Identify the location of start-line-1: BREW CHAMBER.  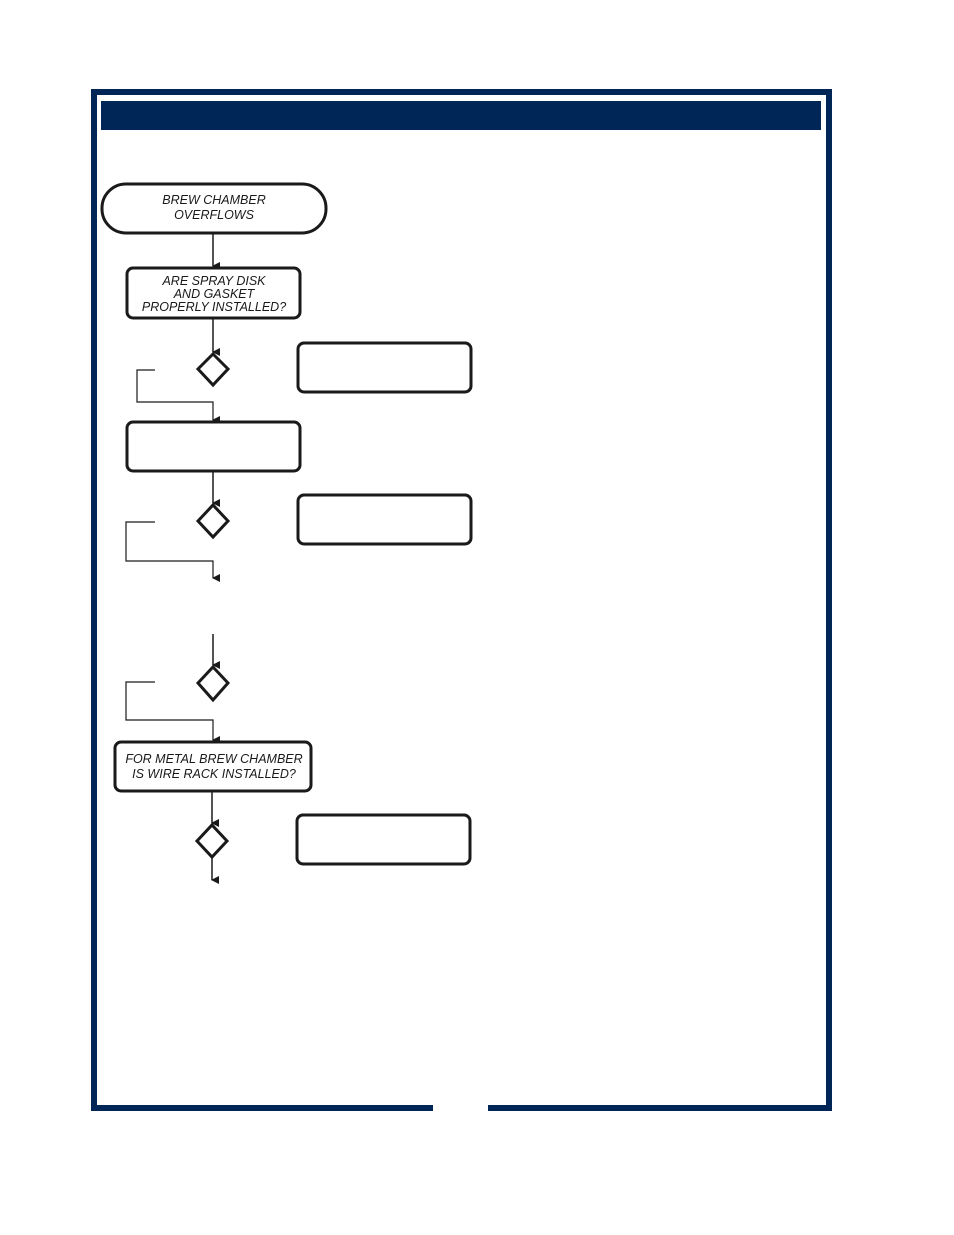
(213, 200).